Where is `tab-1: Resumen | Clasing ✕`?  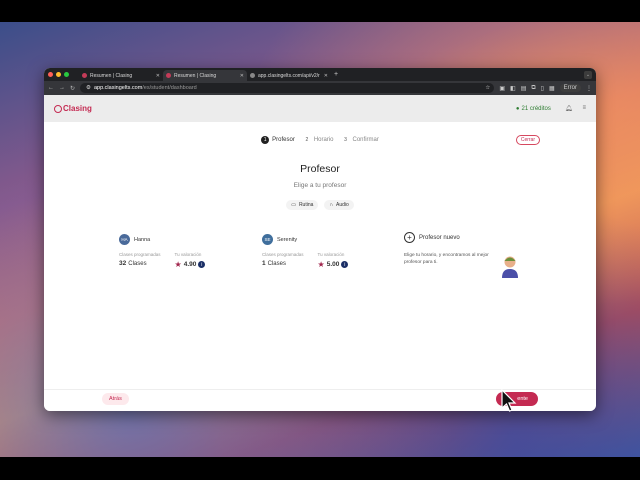 tab-1: Resumen | Clasing ✕ is located at coordinates (121, 75).